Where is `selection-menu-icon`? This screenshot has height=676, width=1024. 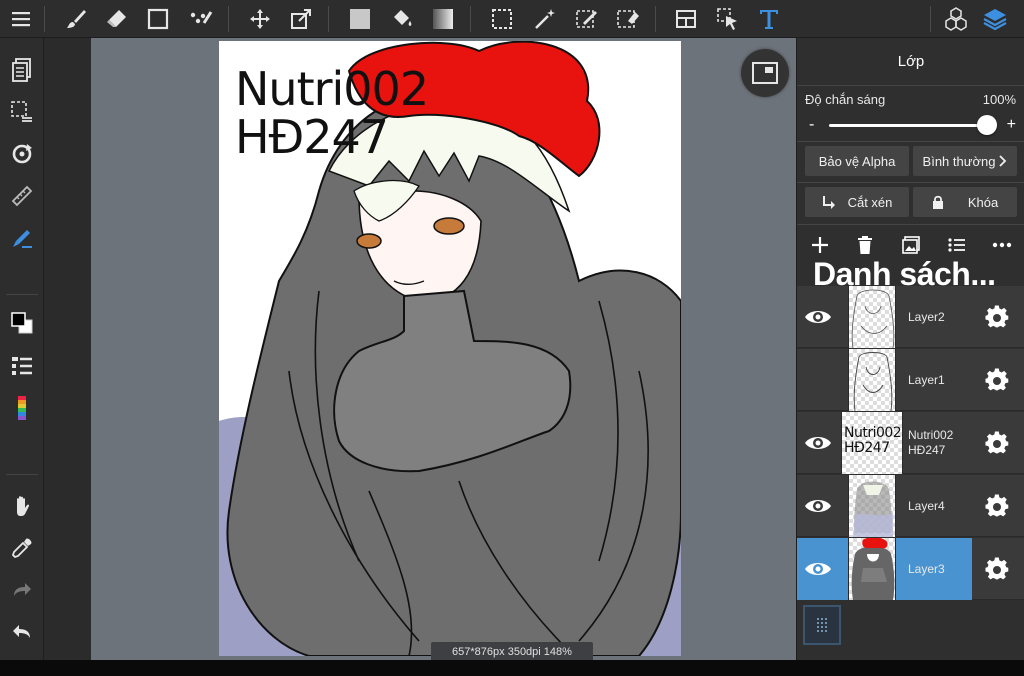 selection-menu-icon is located at coordinates (22, 112).